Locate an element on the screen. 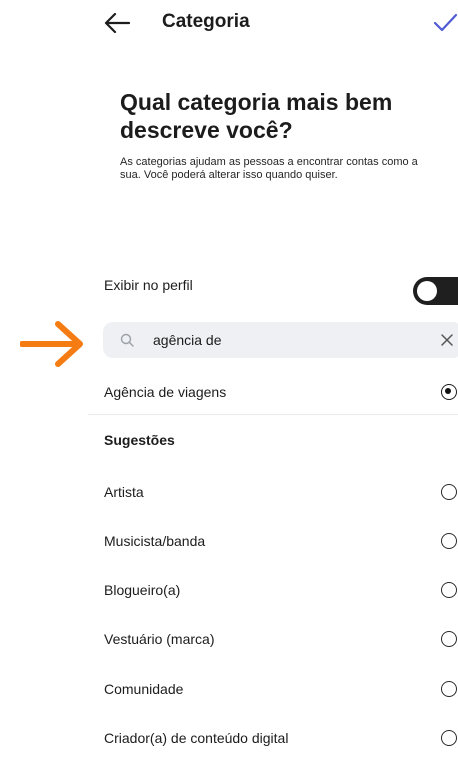 This screenshot has width=458, height=758. list-item: Artista is located at coordinates (273, 492).